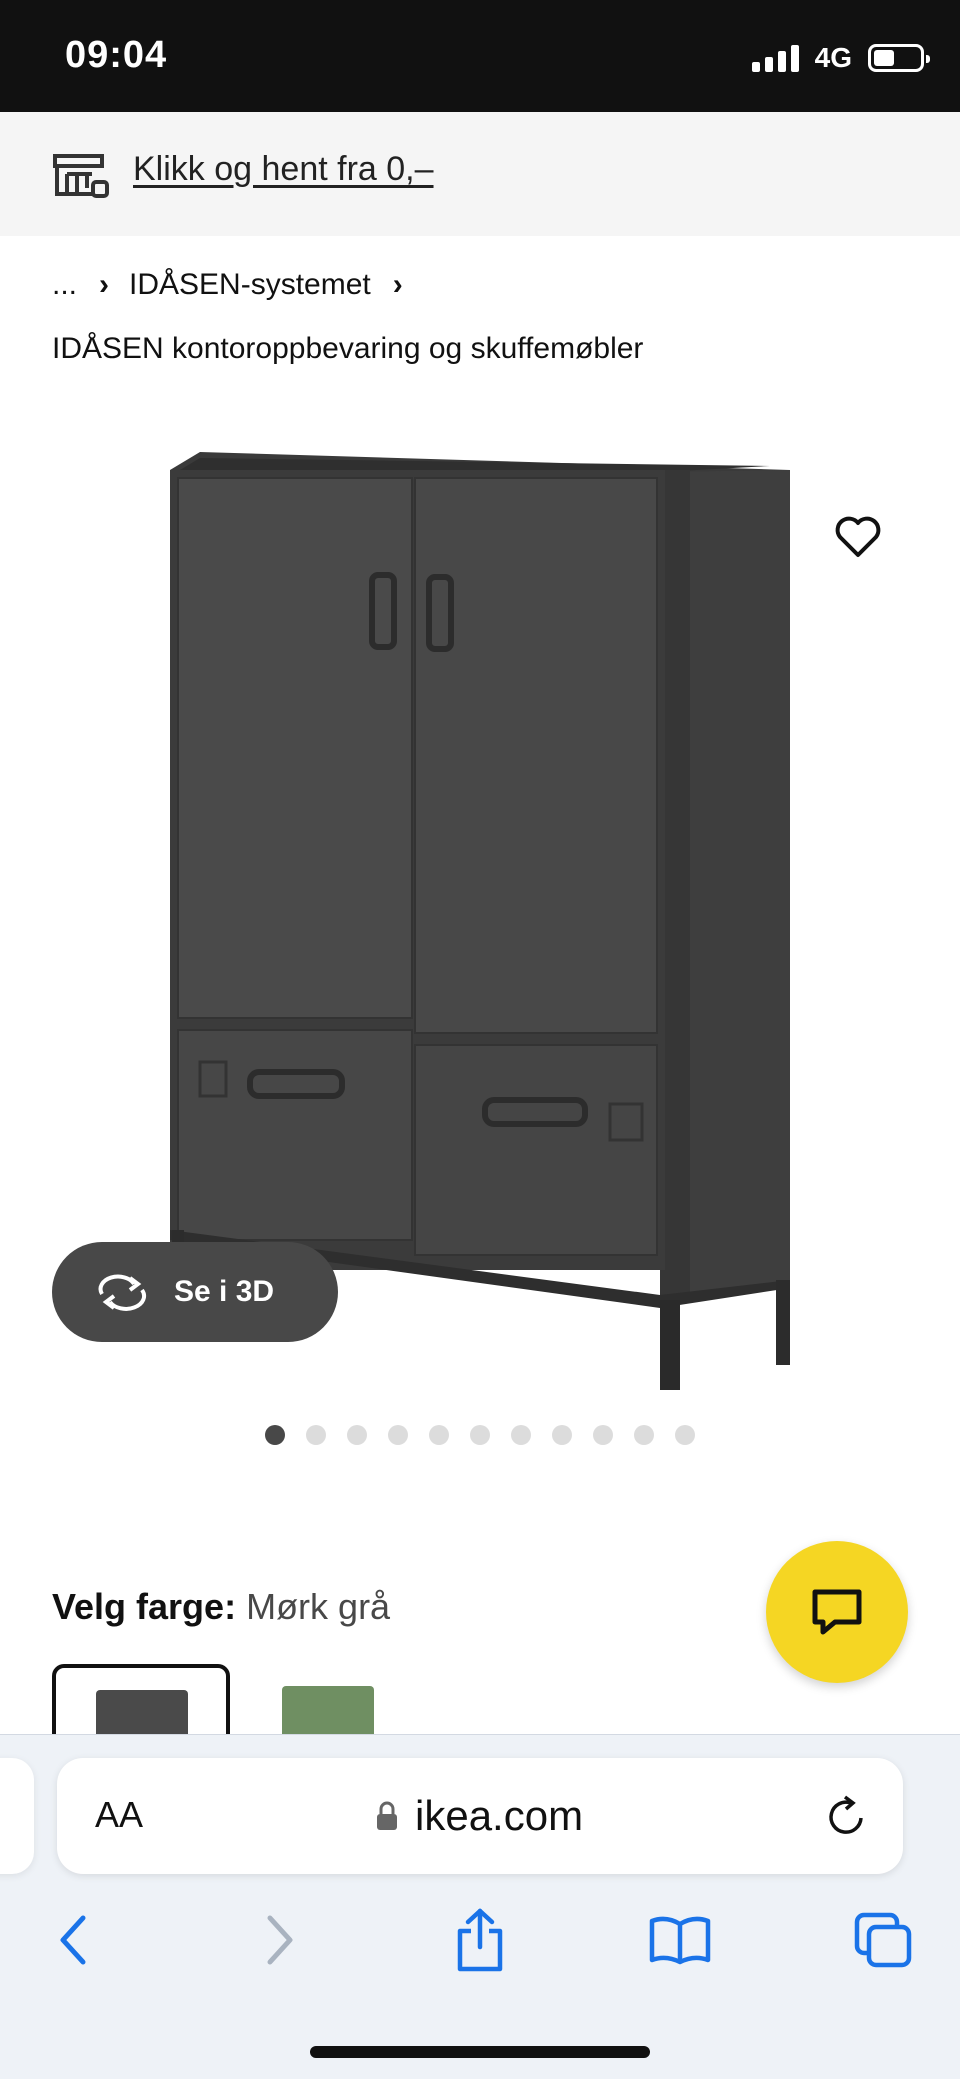  I want to click on view-in-3d-label: Se i 3D, so click(224, 1291).